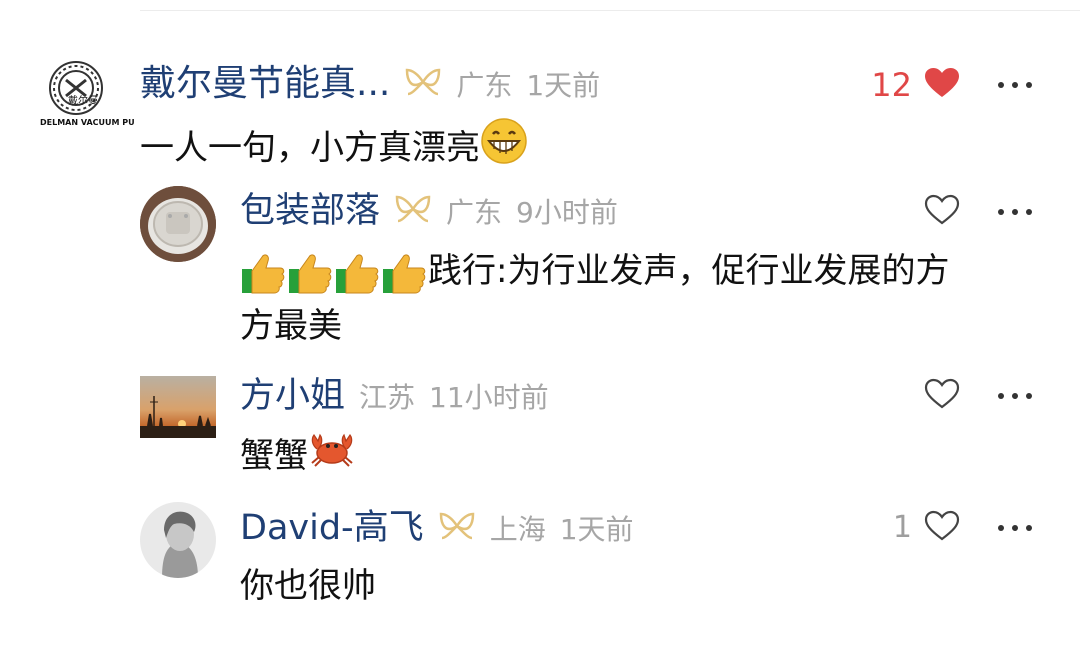 The height and width of the screenshot is (650, 1080). I want to click on comment-text-content: 蟹蟹, so click(274, 456).